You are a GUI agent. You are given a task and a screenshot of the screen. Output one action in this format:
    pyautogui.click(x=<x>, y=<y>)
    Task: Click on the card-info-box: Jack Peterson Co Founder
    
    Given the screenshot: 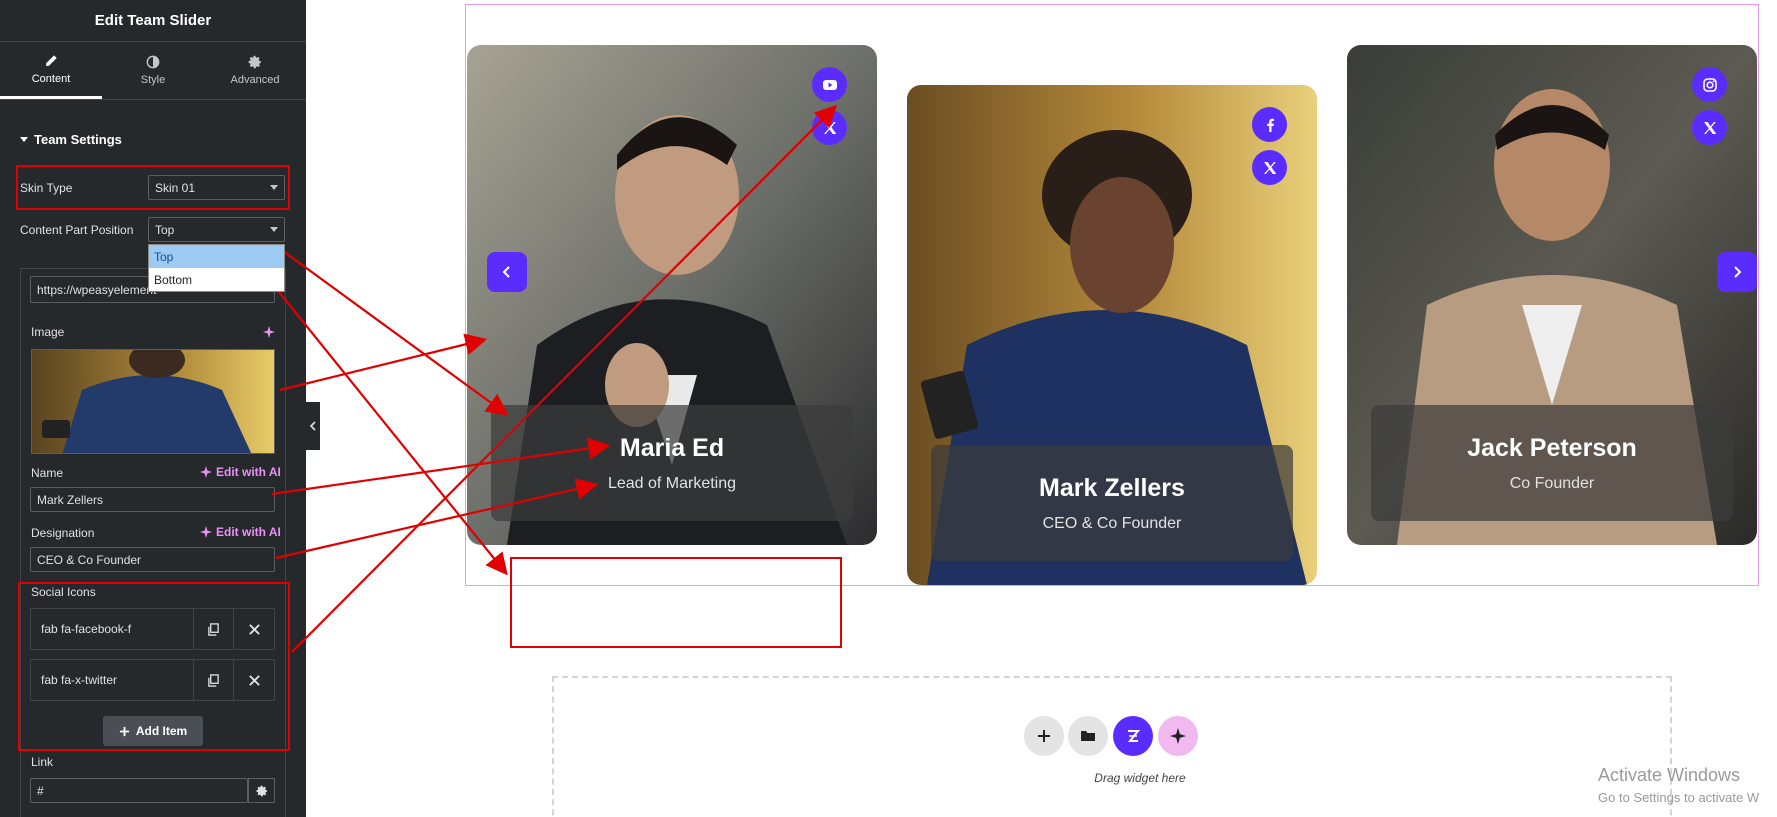 What is the action you would take?
    pyautogui.click(x=1552, y=463)
    